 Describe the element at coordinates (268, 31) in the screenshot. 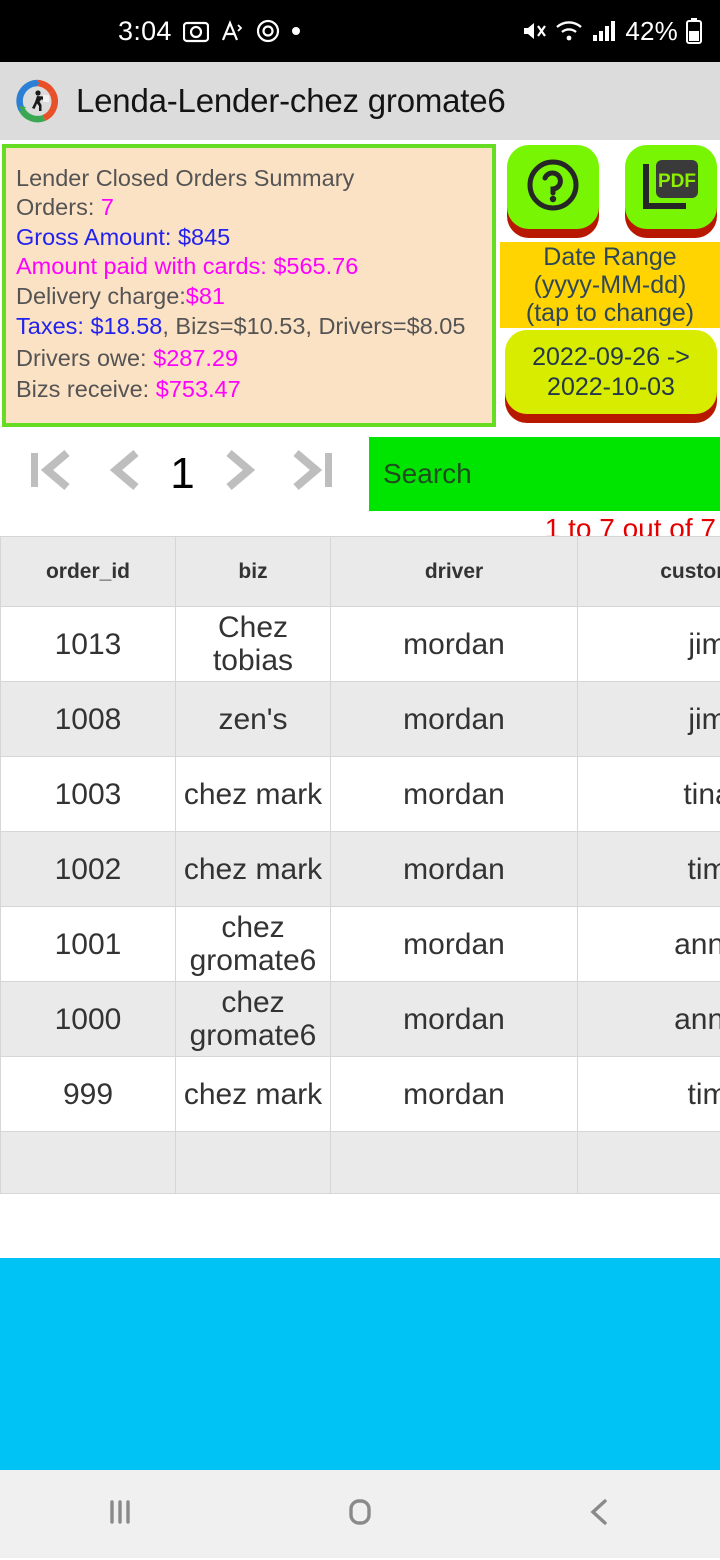

I see `alarm-icon` at that location.